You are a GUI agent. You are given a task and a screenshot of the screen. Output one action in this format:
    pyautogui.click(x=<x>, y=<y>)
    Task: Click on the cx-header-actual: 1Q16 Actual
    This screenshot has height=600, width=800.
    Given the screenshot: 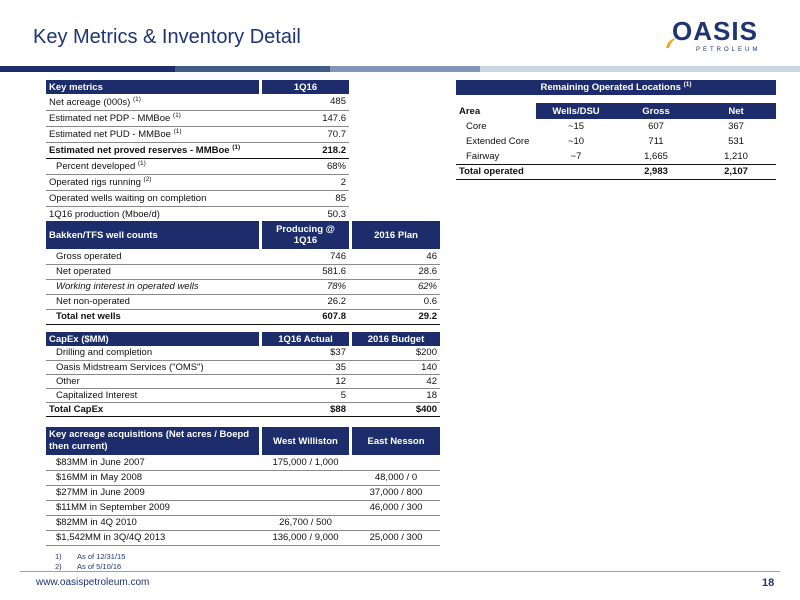 What is the action you would take?
    pyautogui.click(x=305, y=339)
    